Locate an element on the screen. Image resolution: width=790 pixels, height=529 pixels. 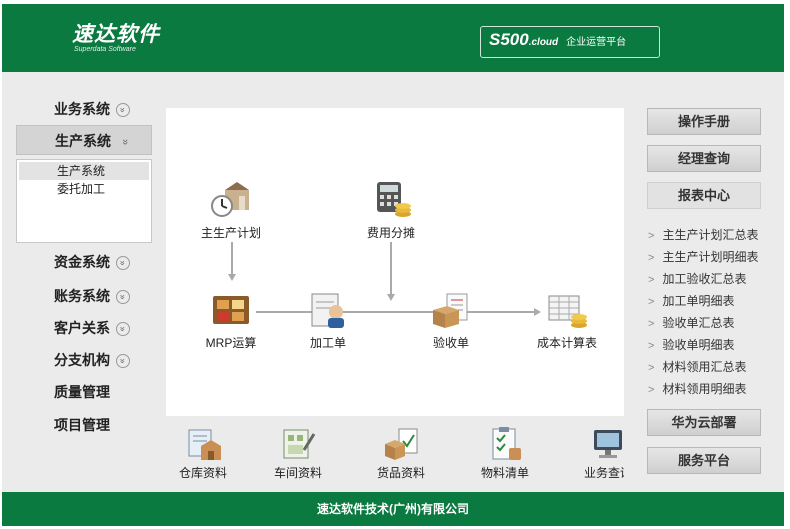
arrow-down-icon is located at coordinates (391, 297).